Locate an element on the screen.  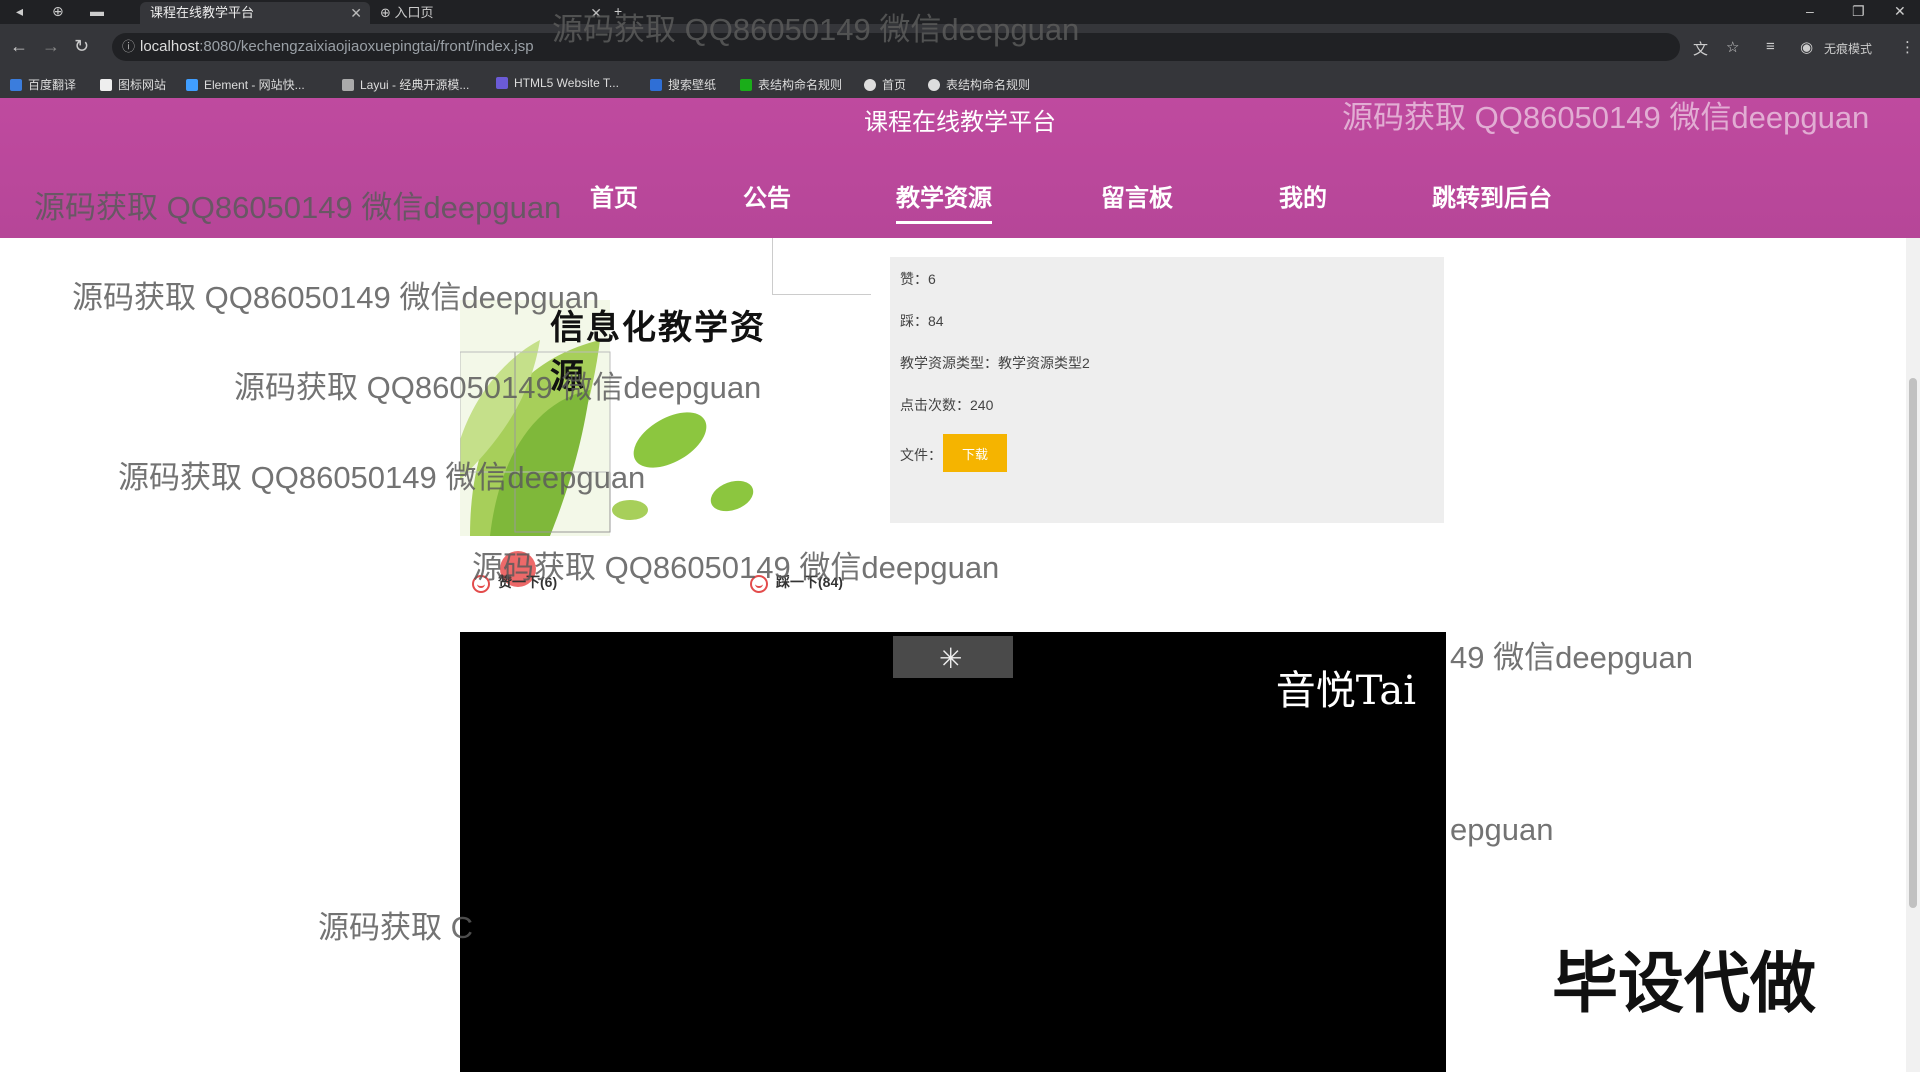
reading-list-icon: ≡ is located at coordinates (1770, 46).